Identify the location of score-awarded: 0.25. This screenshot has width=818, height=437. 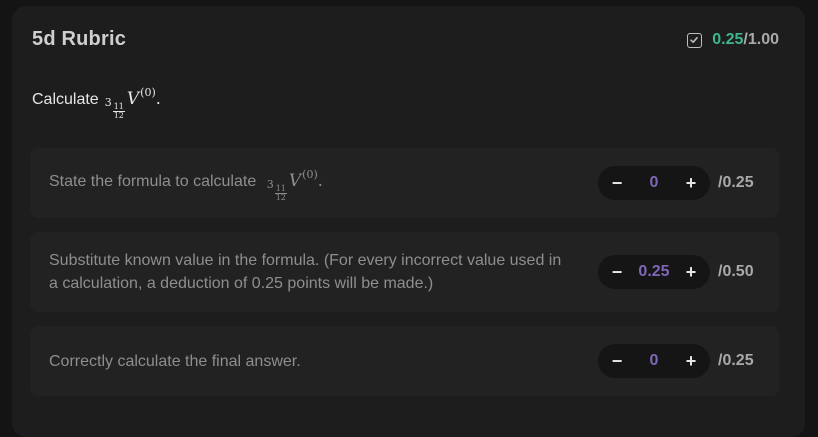
(728, 39).